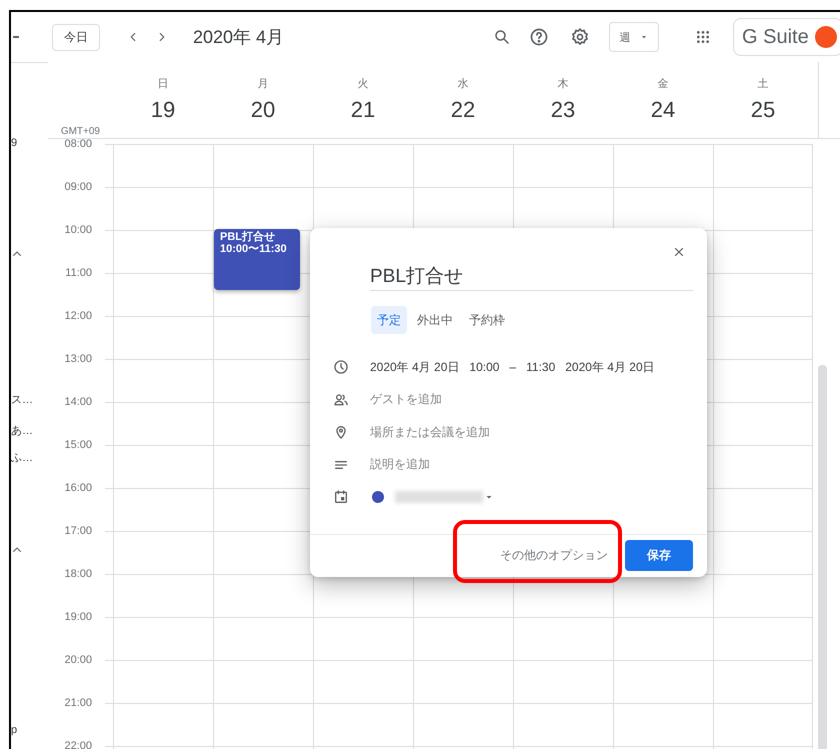 This screenshot has height=749, width=840. Describe the element at coordinates (254, 249) in the screenshot. I see `event-time: 10:00〜11:30` at that location.